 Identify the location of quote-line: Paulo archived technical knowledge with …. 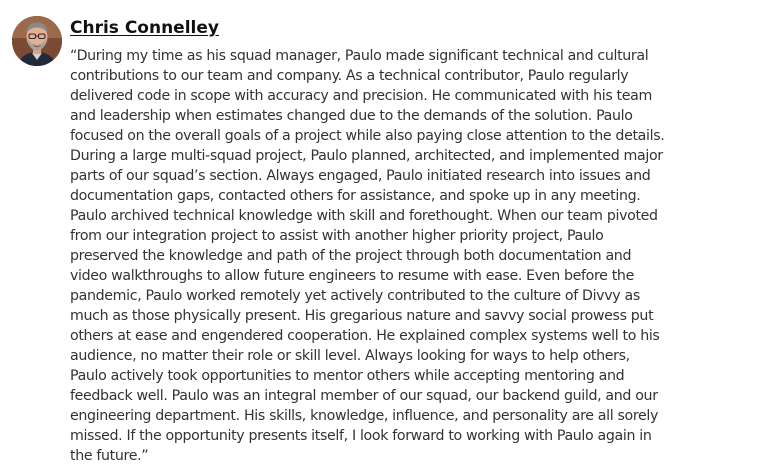
(364, 216).